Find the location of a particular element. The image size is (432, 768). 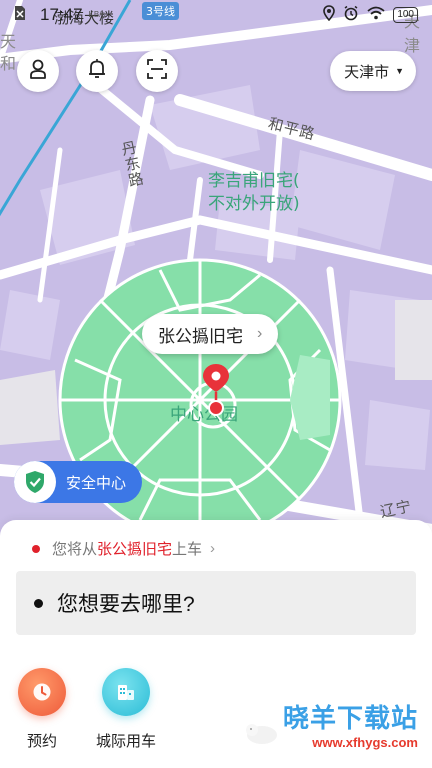

reservation-button: 预约 is located at coordinates (42, 709).